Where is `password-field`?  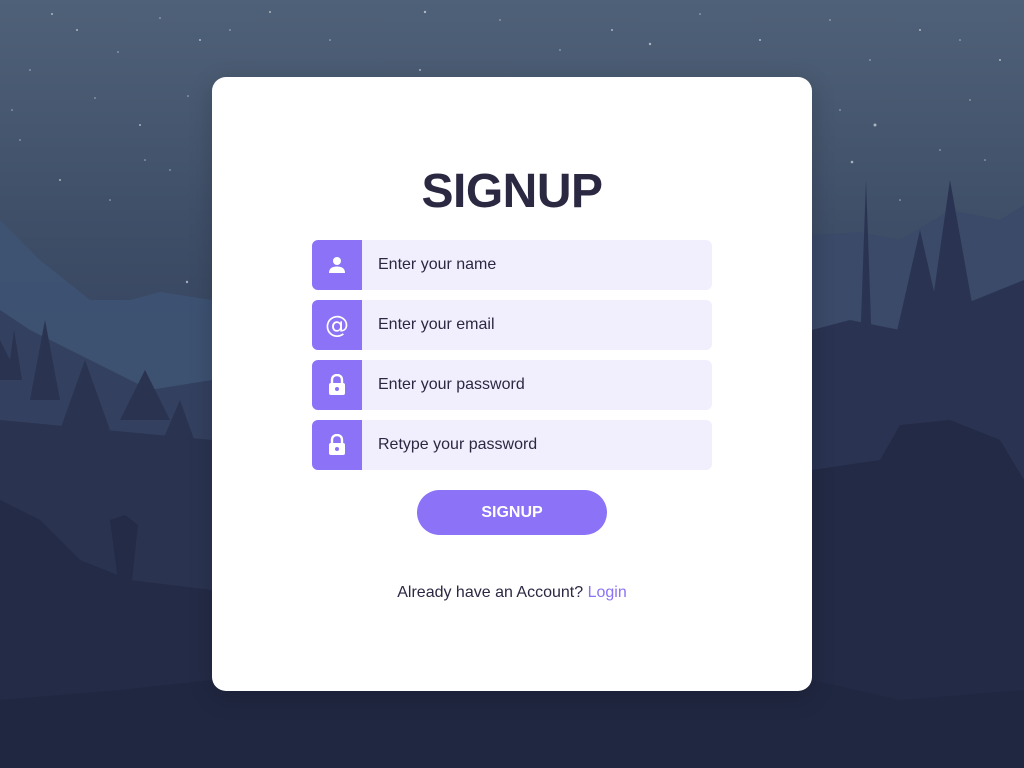 password-field is located at coordinates (512, 385).